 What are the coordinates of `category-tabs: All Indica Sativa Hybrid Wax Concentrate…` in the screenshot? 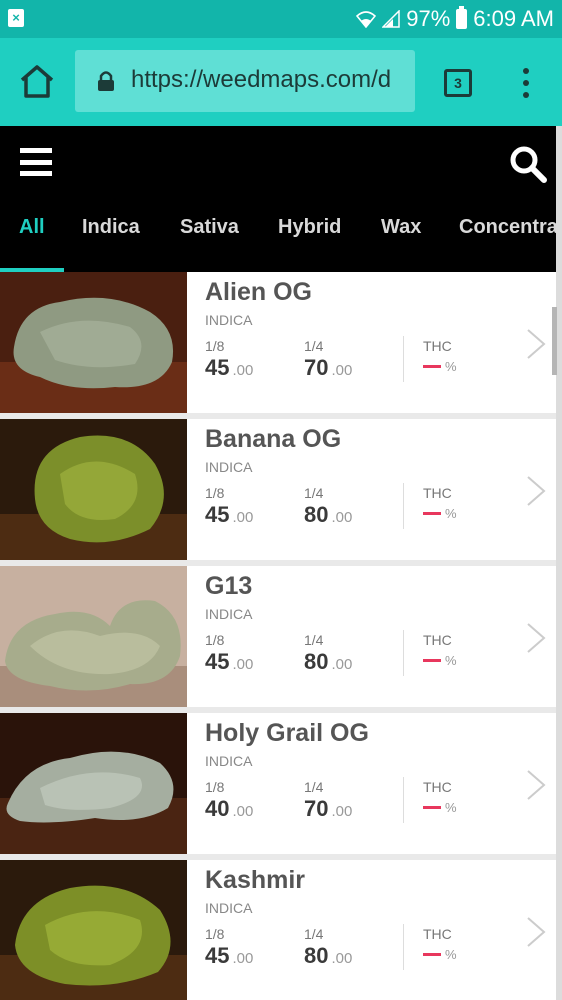 It's located at (281, 238).